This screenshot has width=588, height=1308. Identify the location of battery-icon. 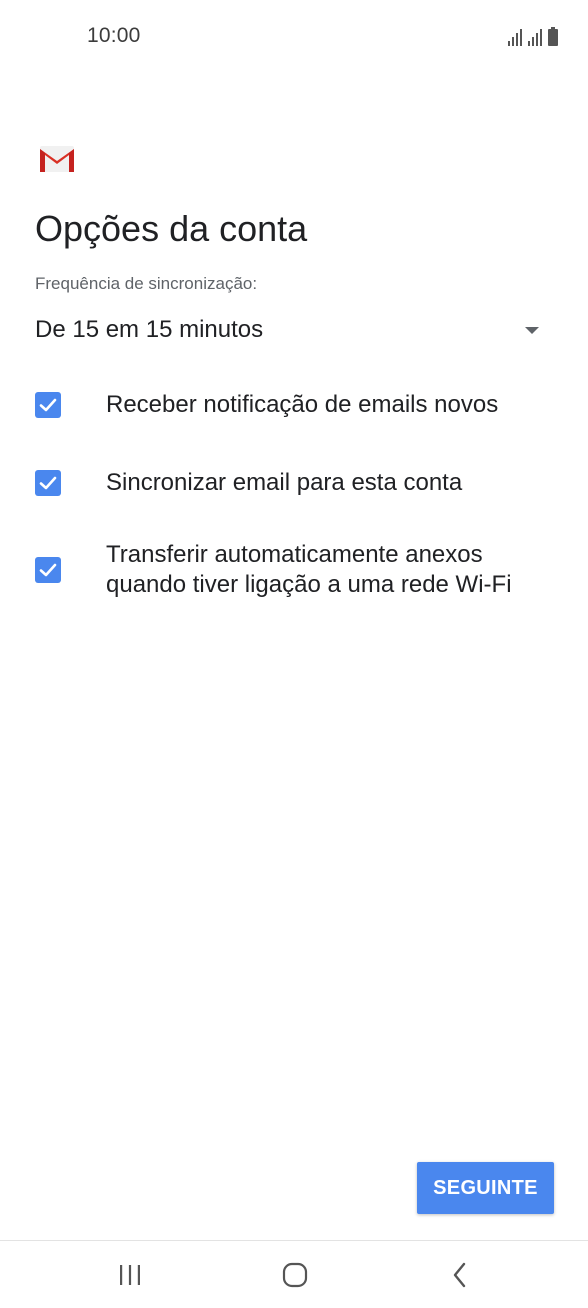
(553, 36).